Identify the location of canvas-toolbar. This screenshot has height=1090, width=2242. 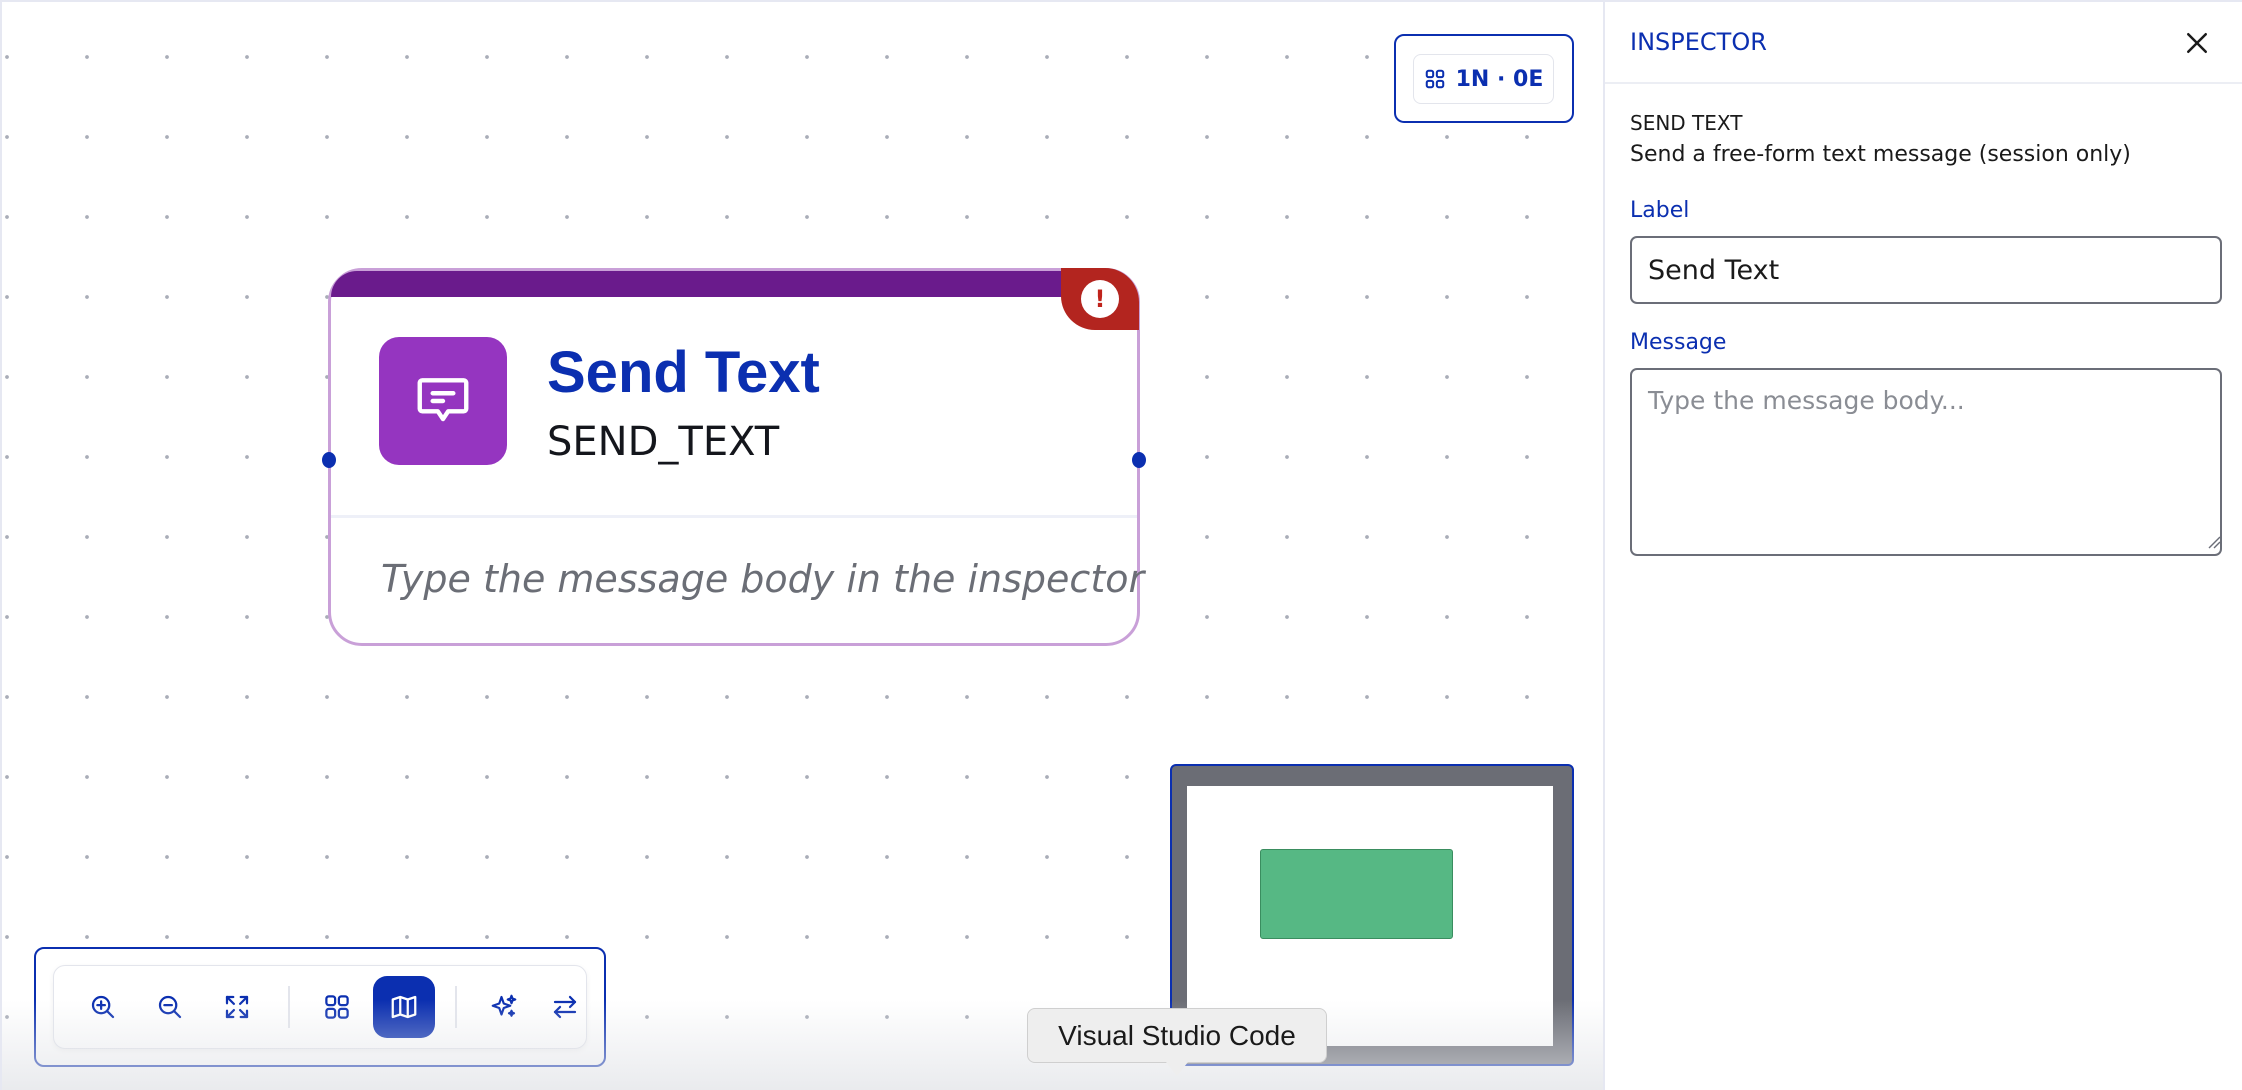
(320, 1007).